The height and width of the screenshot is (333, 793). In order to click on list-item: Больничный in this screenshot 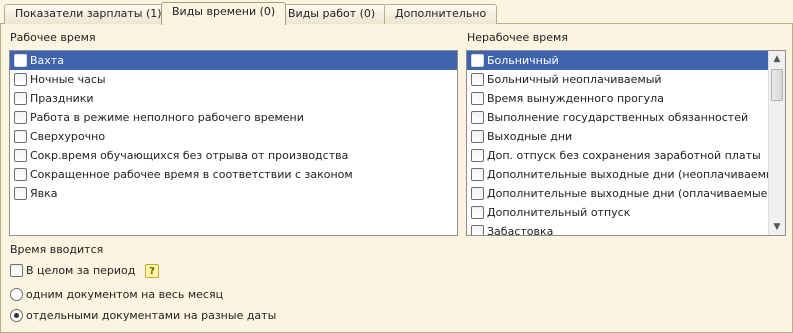, I will do `click(617, 60)`.